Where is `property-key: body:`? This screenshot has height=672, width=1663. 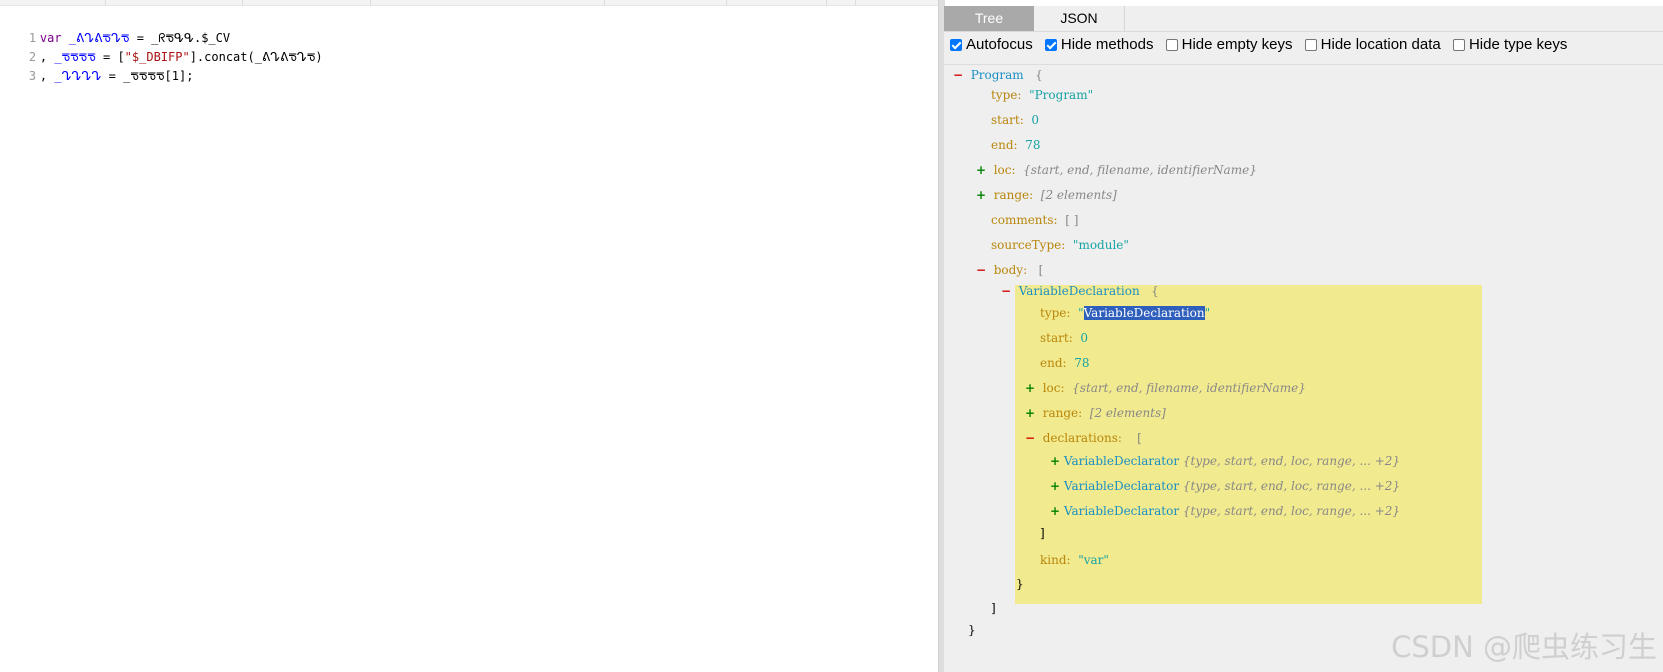
property-key: body: is located at coordinates (1010, 270).